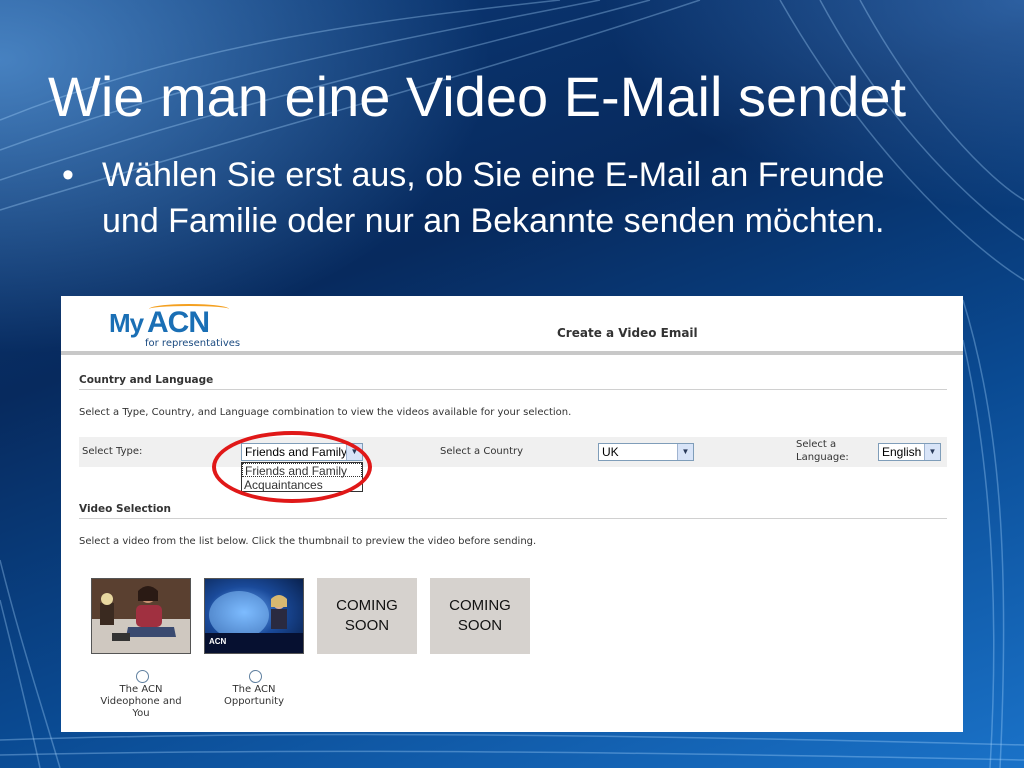 The image size is (1024, 768). What do you see at coordinates (255, 676) in the screenshot?
I see `radio-opportunity` at bounding box center [255, 676].